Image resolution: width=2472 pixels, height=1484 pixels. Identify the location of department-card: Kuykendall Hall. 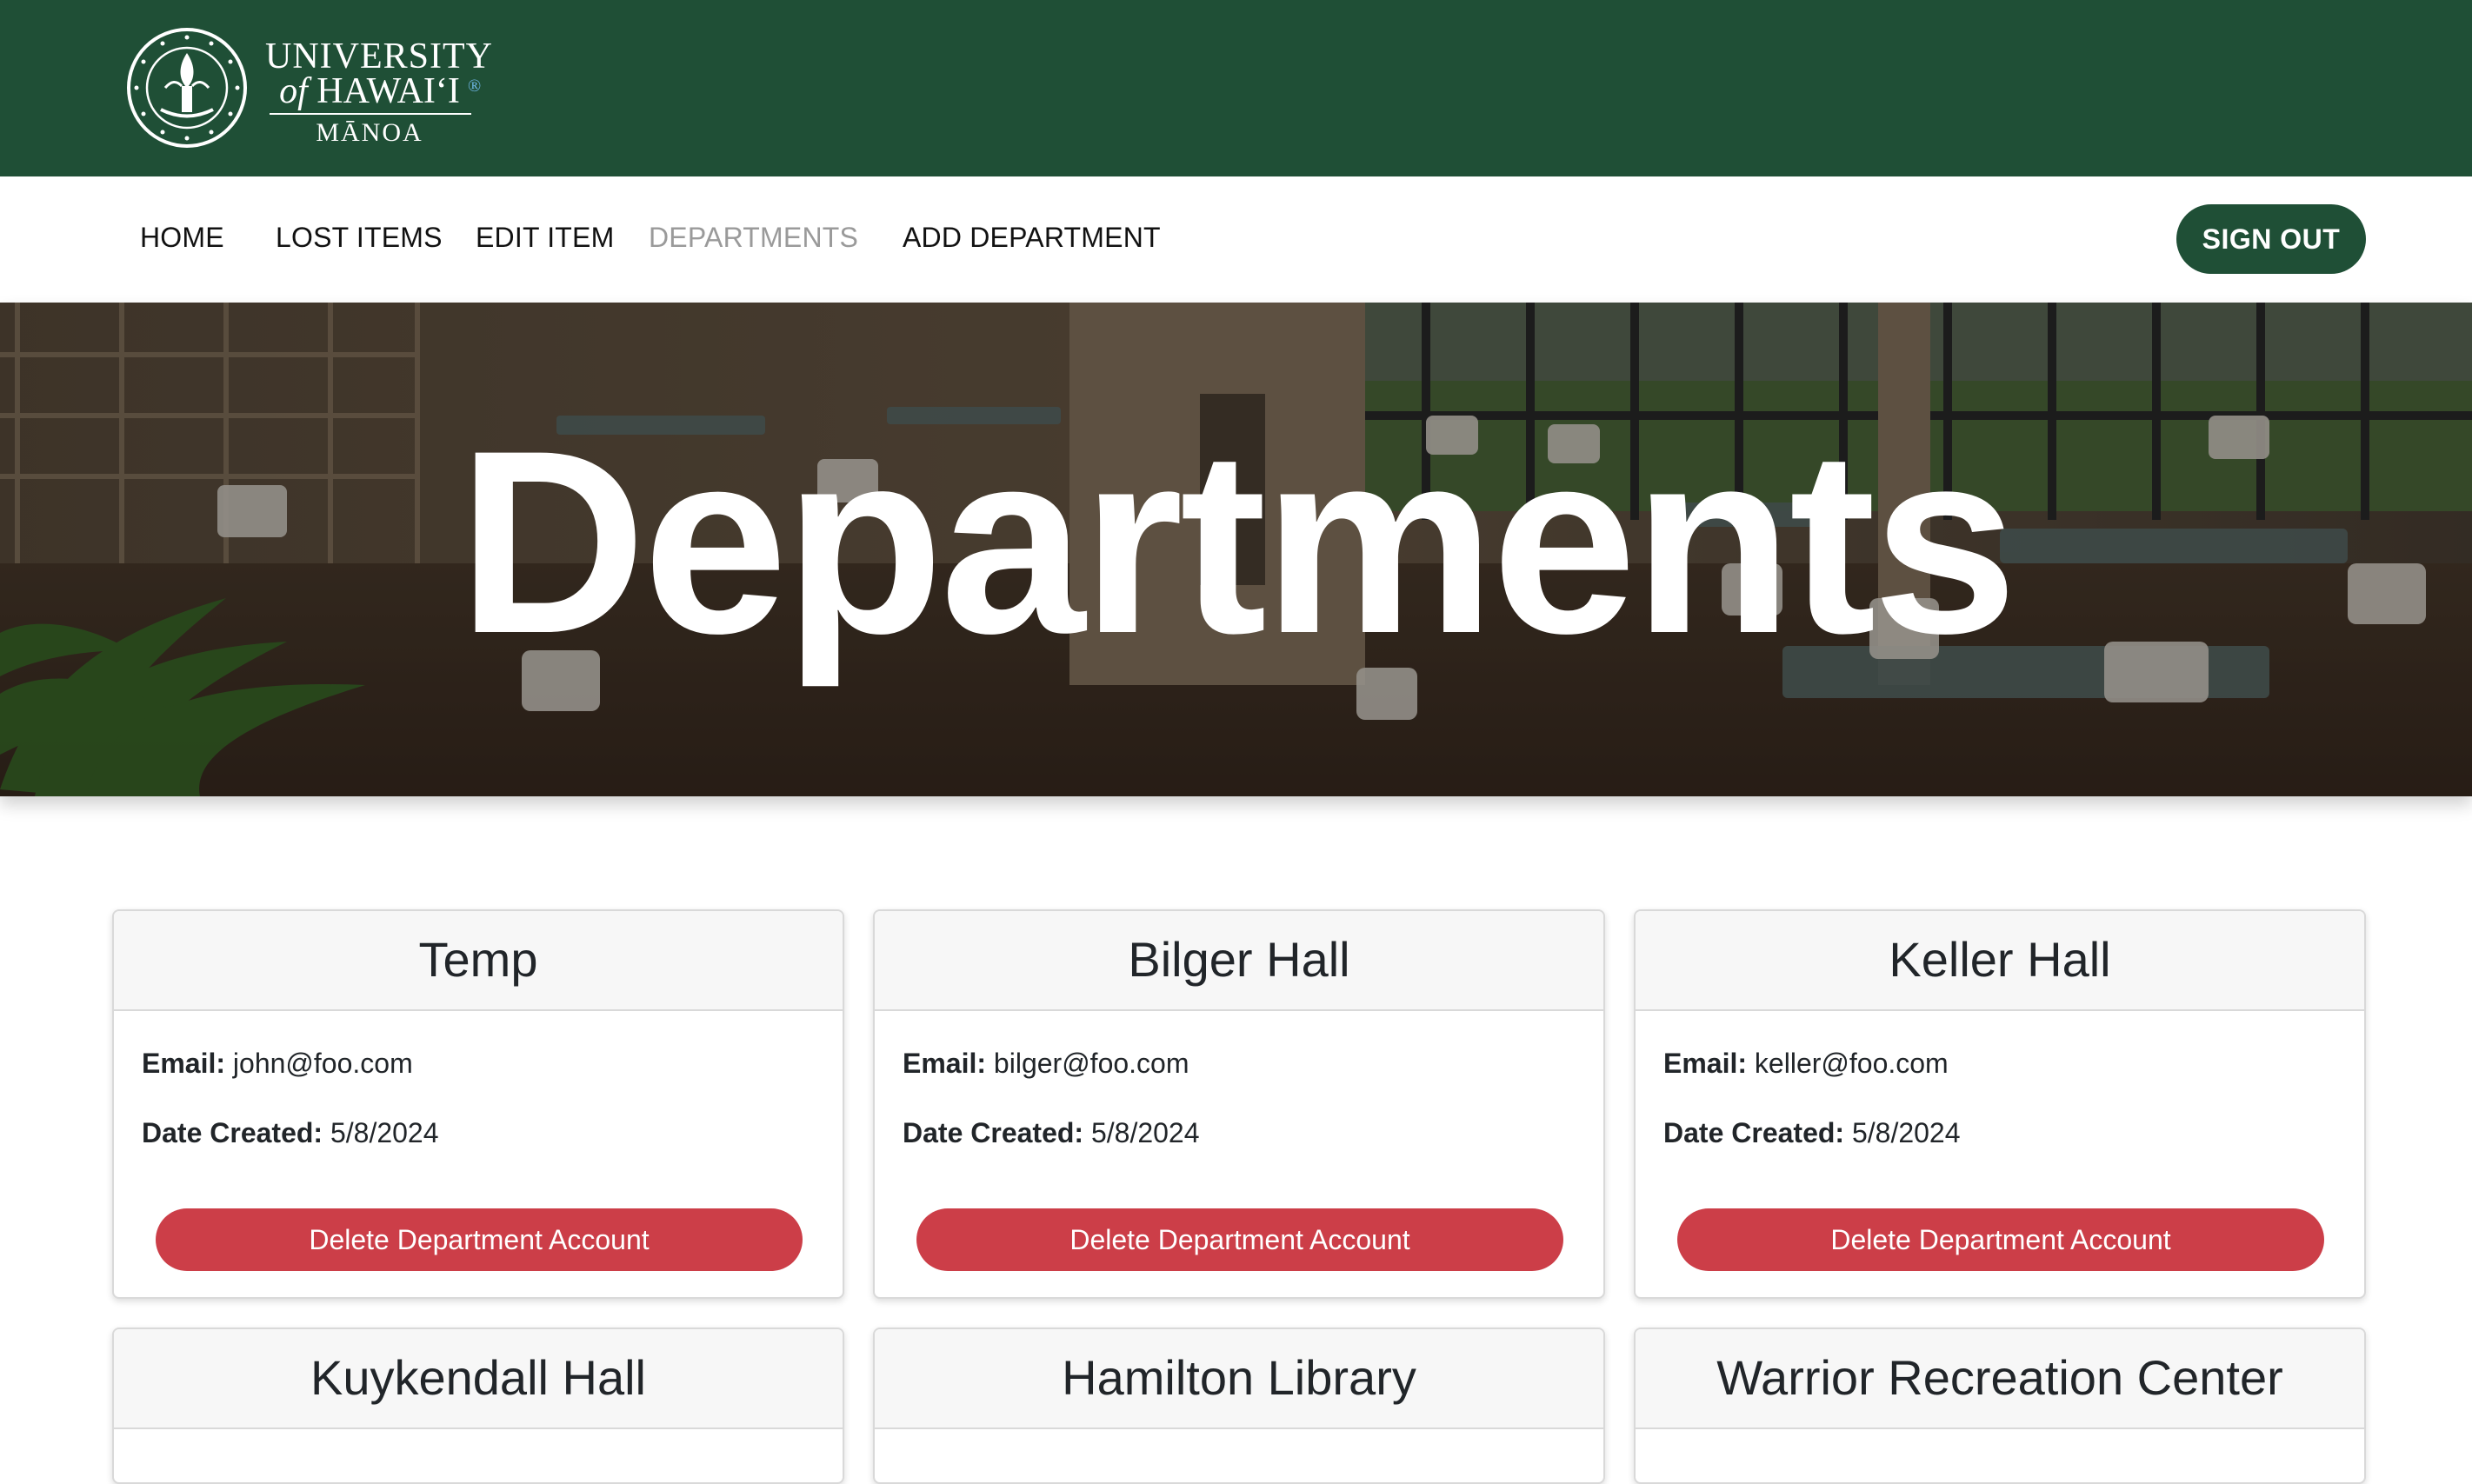
(478, 1406).